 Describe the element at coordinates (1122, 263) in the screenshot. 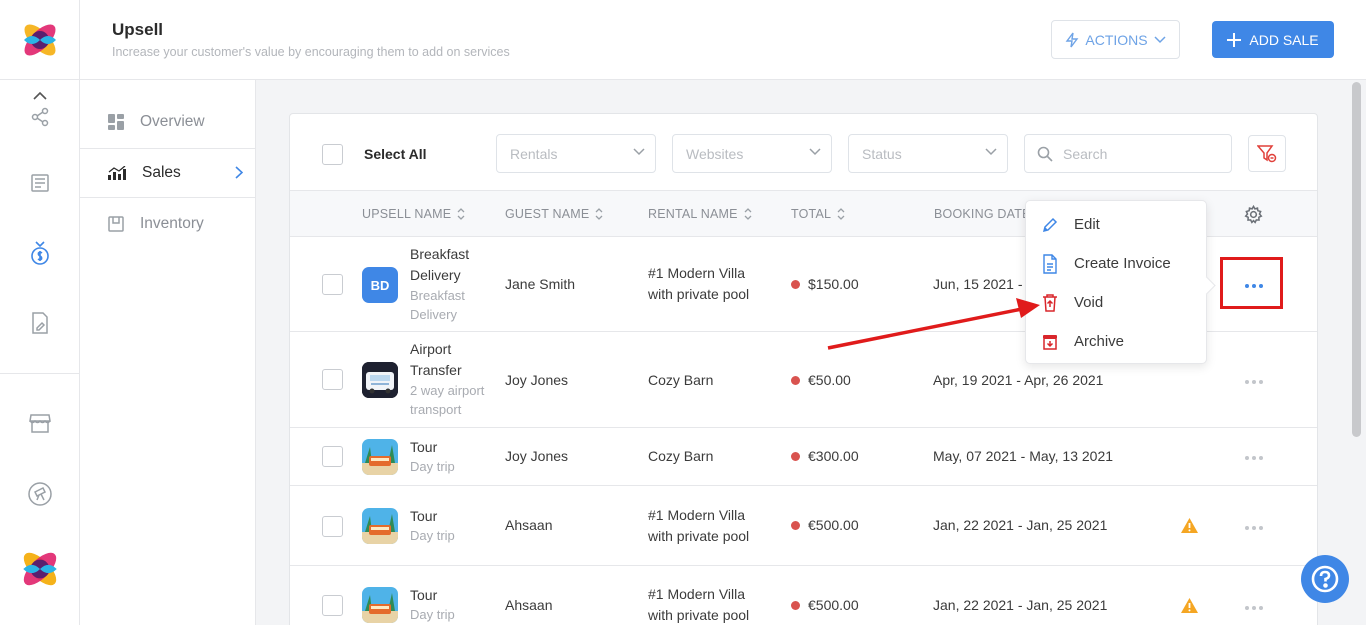

I see `menu-label-create-invoice: Create Invoice` at that location.